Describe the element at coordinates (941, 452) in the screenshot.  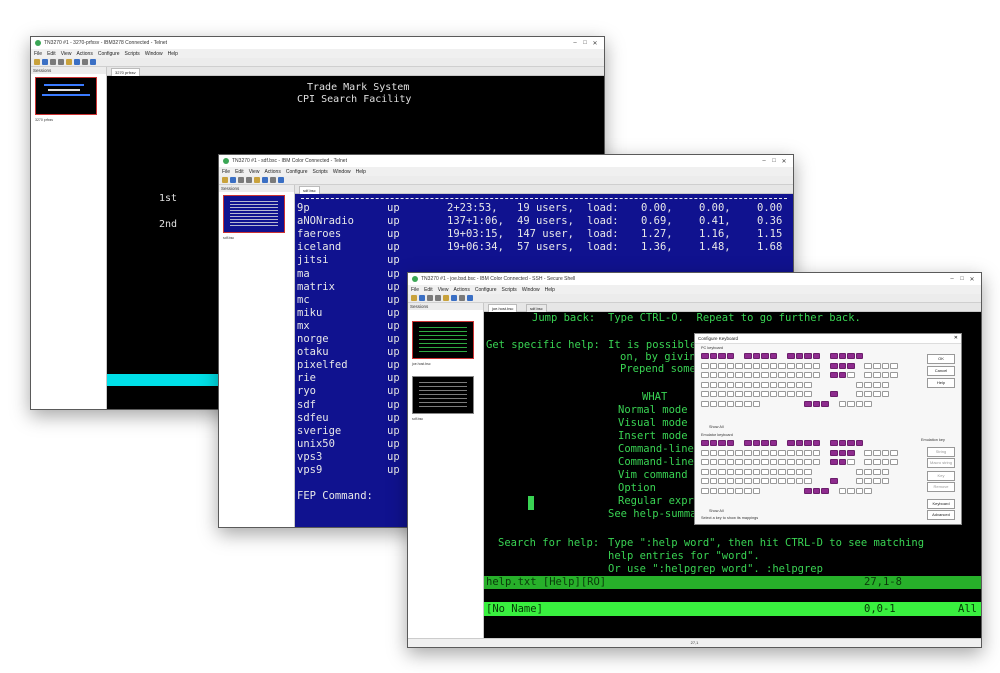
I see `option-string: String` at that location.